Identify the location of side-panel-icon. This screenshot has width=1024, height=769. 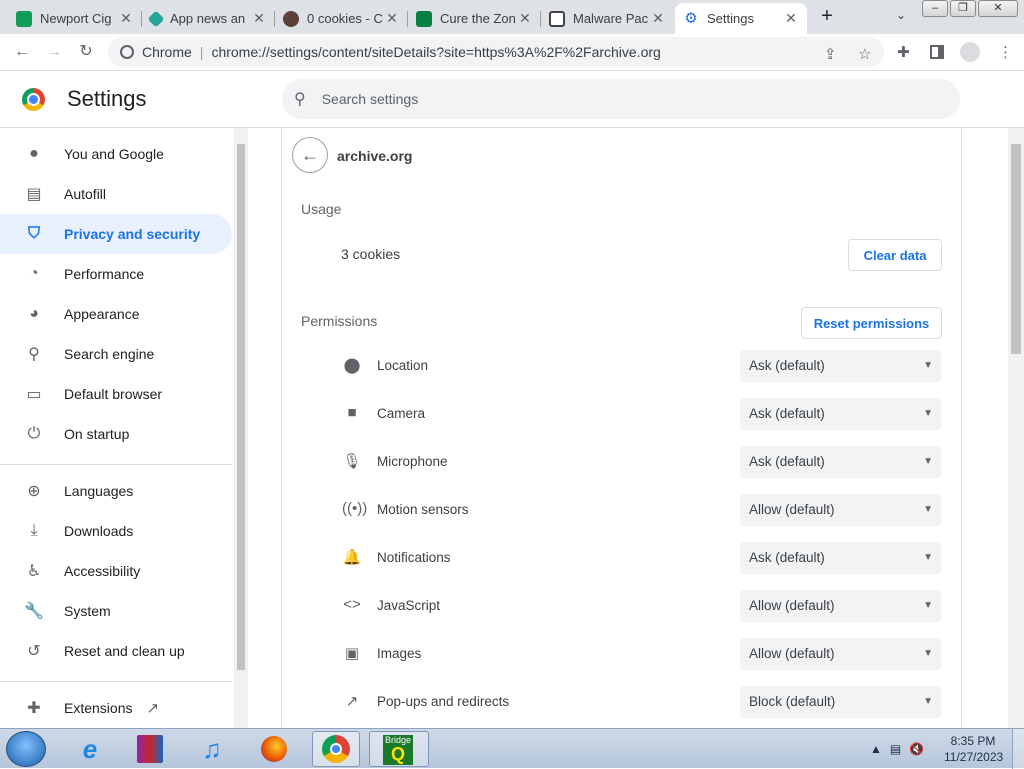
(937, 52).